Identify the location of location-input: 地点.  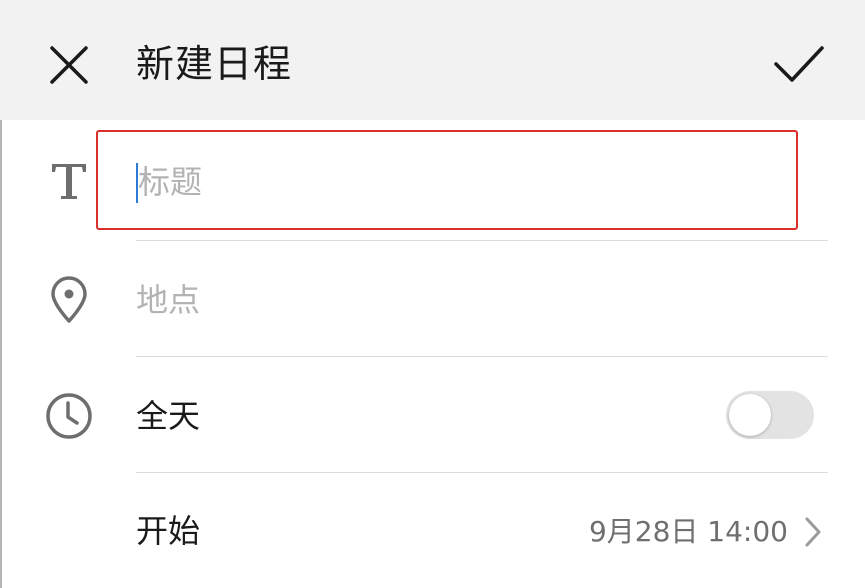
(168, 300).